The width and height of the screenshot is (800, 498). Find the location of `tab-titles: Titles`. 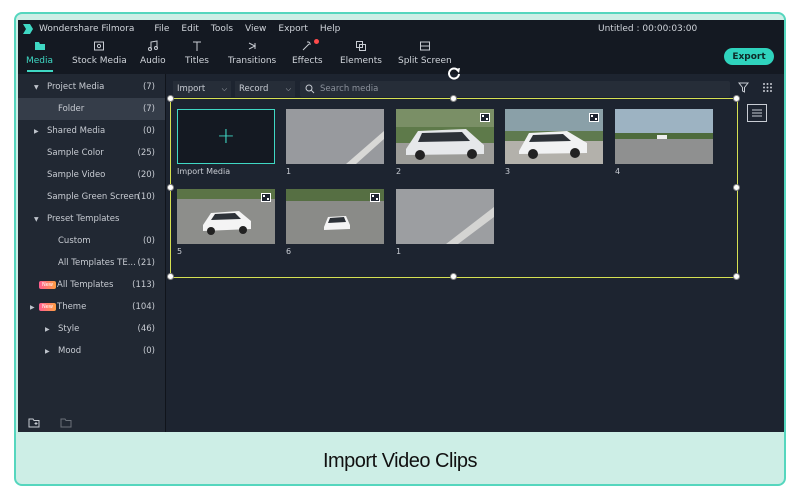

tab-titles: Titles is located at coordinates (197, 53).